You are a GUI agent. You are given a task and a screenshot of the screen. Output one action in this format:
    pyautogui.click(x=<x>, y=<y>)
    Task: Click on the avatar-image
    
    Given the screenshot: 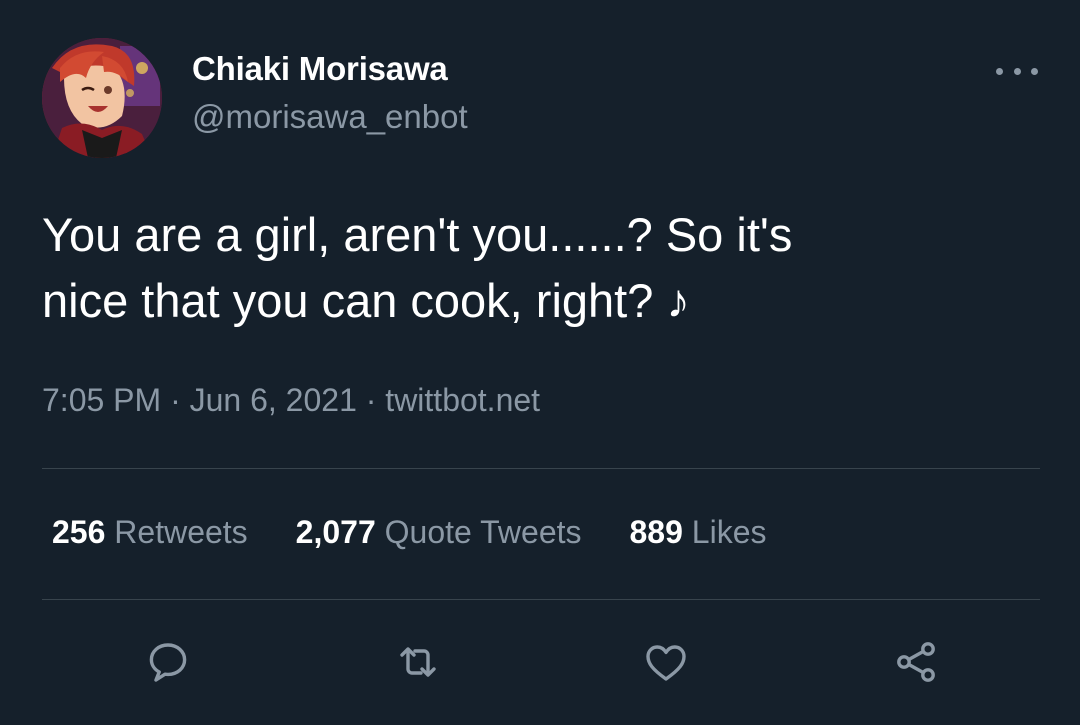 What is the action you would take?
    pyautogui.click(x=102, y=98)
    